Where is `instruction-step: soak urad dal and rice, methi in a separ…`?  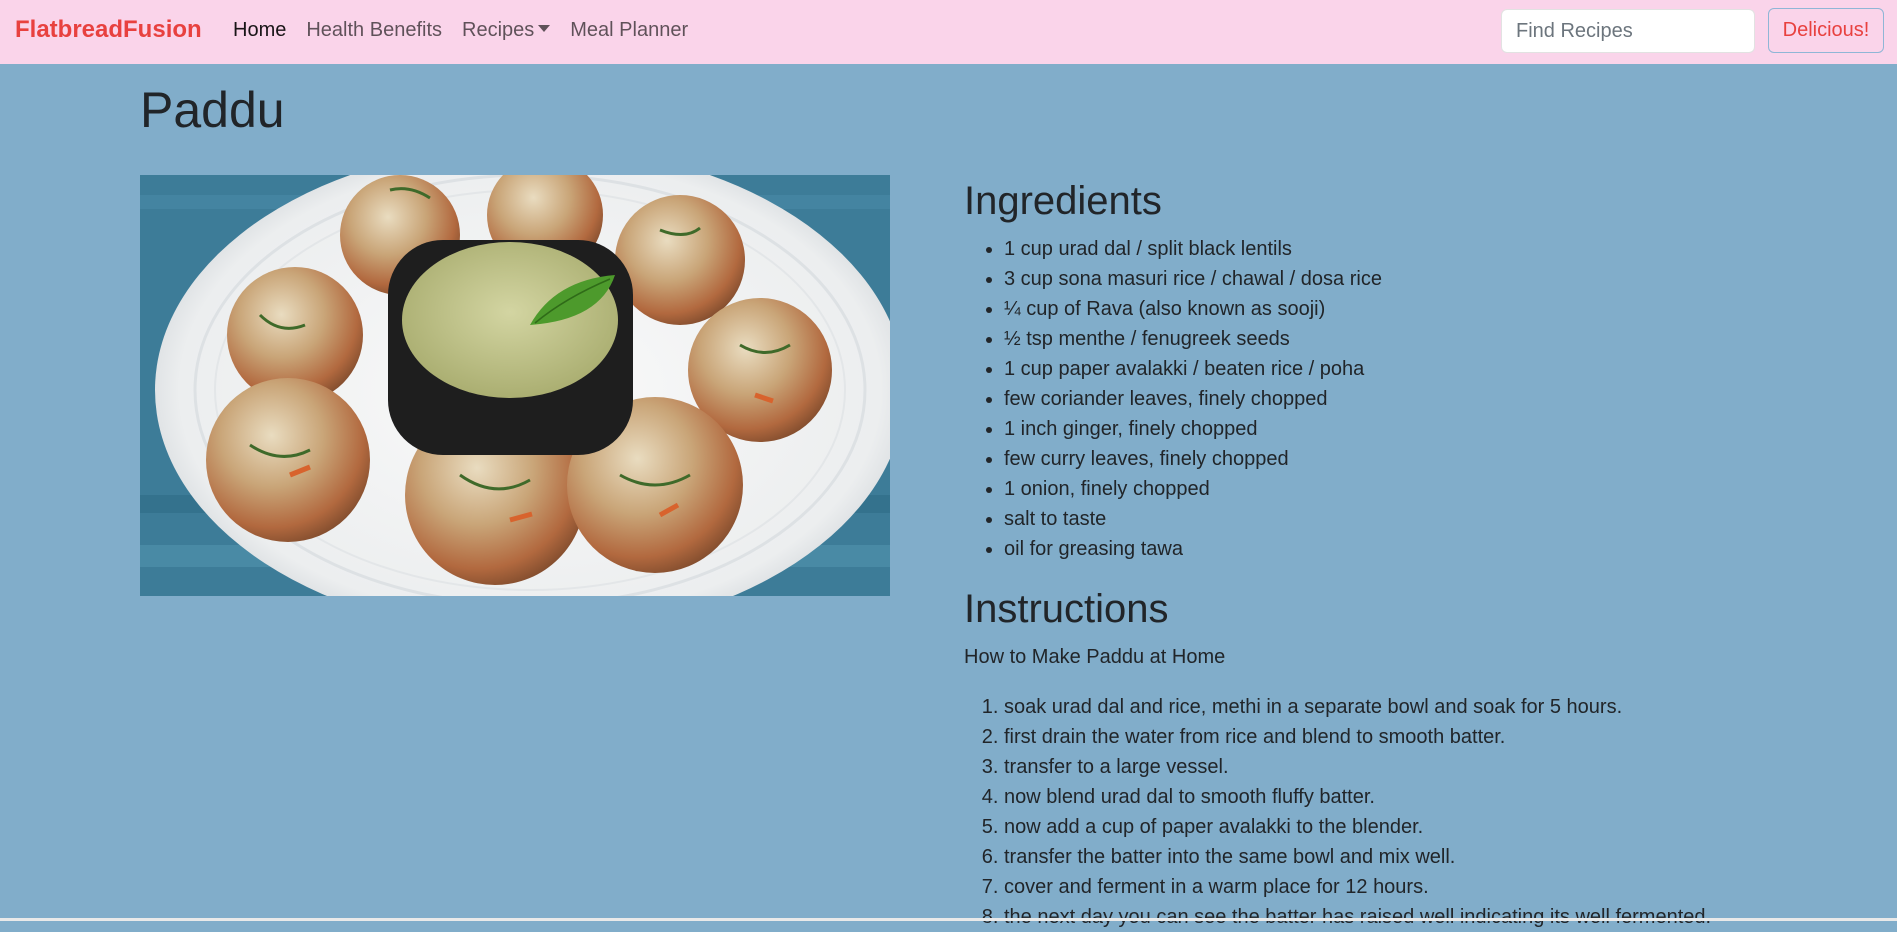 instruction-step: soak urad dal and rice, methi in a separ… is located at coordinates (1357, 707).